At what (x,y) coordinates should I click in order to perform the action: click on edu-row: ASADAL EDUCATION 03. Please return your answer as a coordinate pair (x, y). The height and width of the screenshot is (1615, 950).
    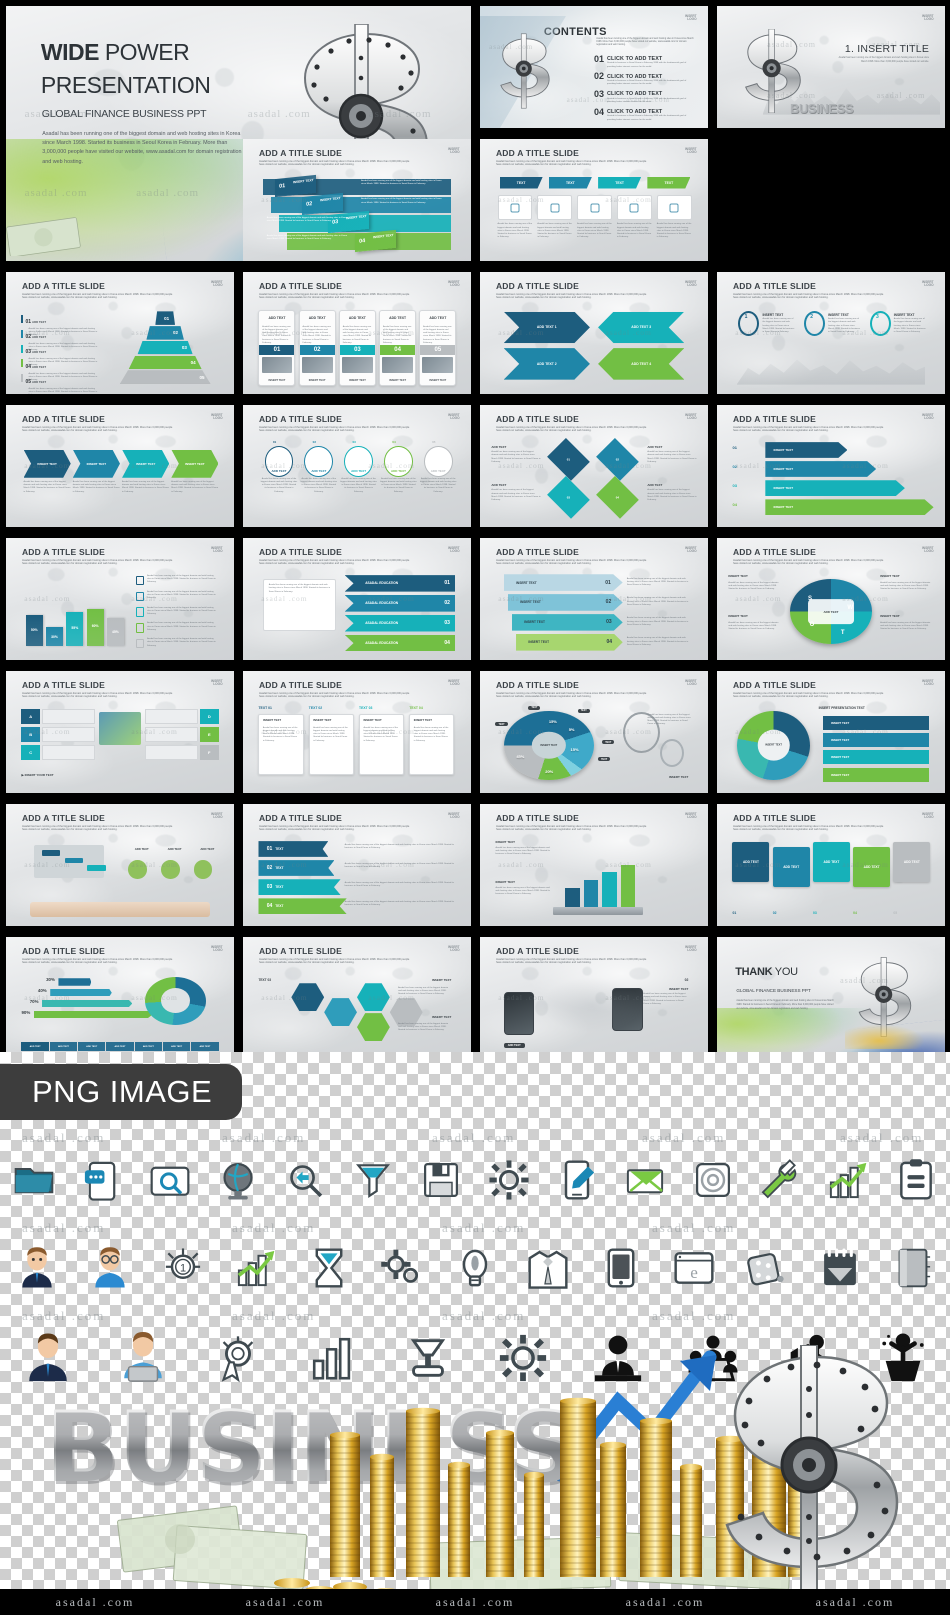
    Looking at the image, I should click on (400, 623).